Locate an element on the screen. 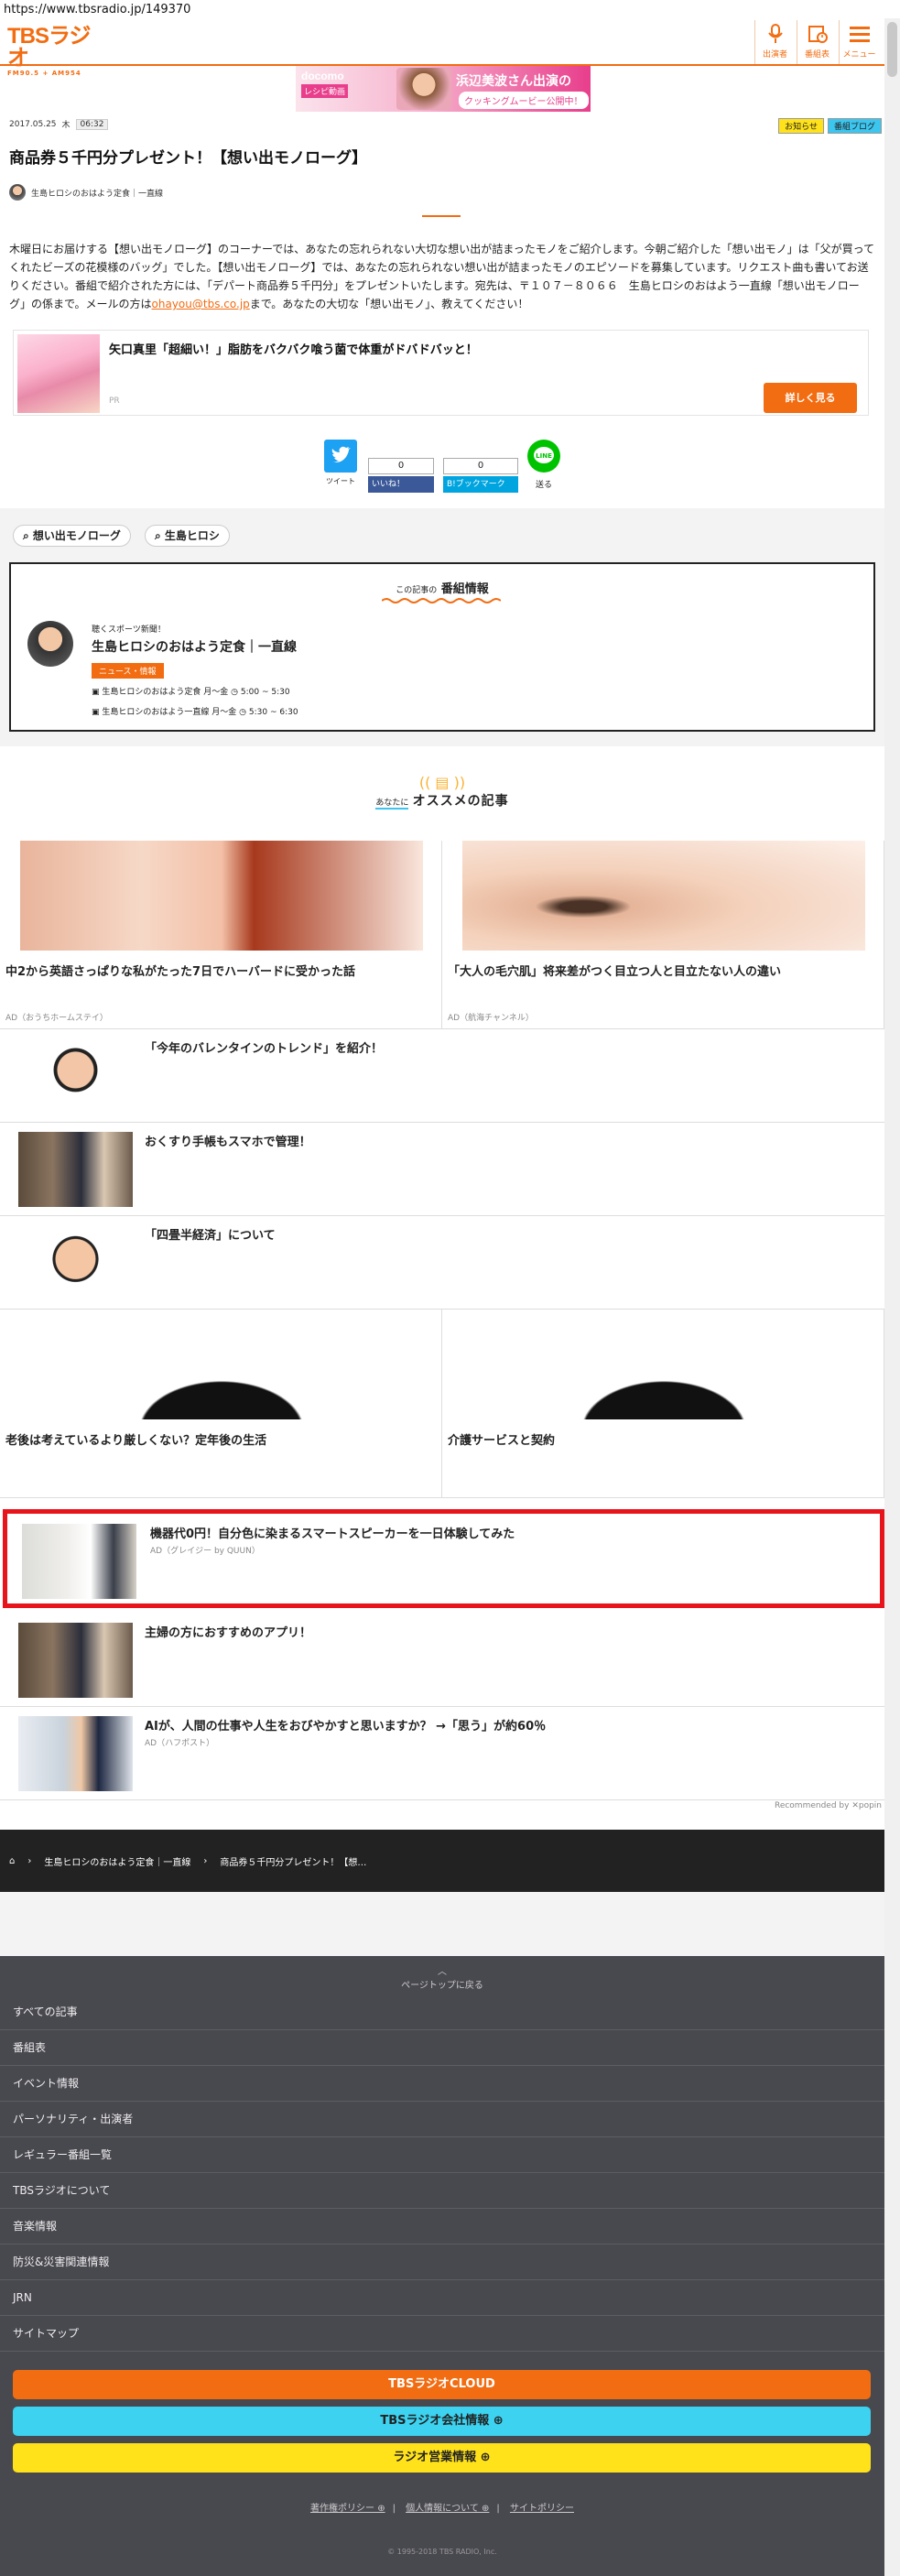 Image resolution: width=900 pixels, height=2576 pixels. recommend-card-title: 介護サービスと契約 is located at coordinates (502, 1441).